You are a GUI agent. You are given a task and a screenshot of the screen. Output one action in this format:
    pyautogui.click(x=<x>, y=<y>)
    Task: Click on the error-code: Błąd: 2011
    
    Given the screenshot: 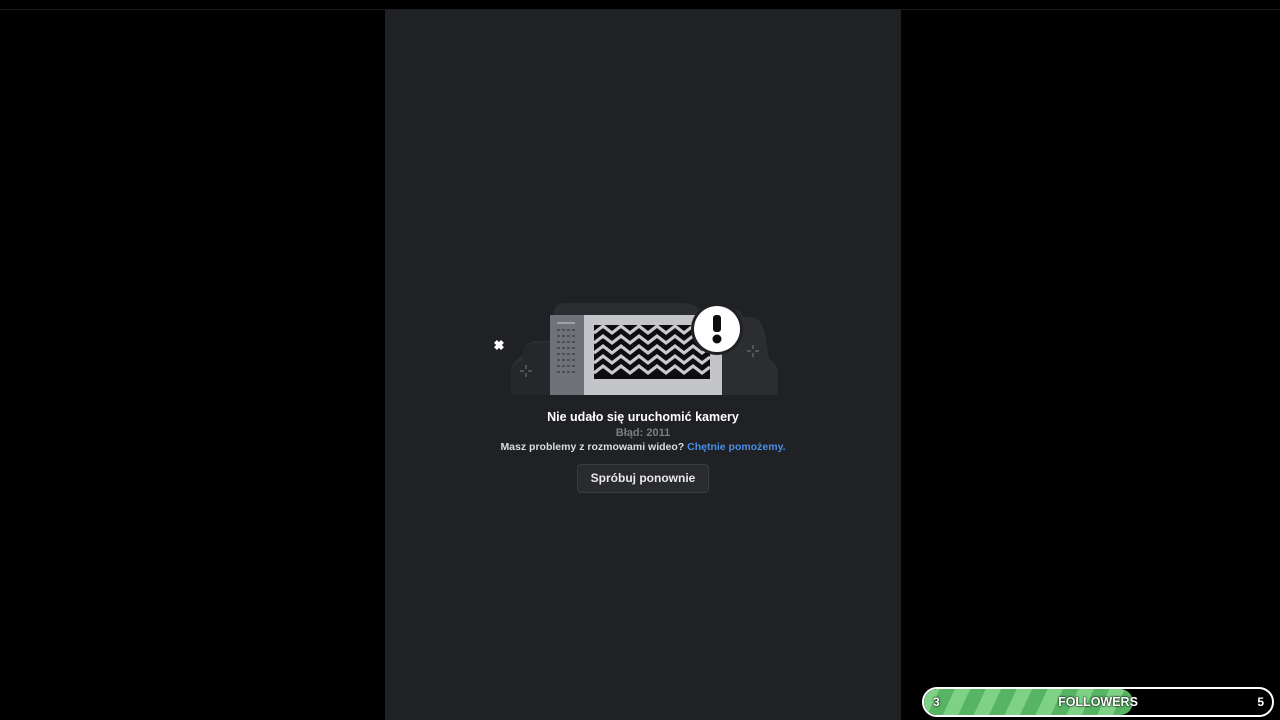 What is the action you would take?
    pyautogui.click(x=643, y=433)
    